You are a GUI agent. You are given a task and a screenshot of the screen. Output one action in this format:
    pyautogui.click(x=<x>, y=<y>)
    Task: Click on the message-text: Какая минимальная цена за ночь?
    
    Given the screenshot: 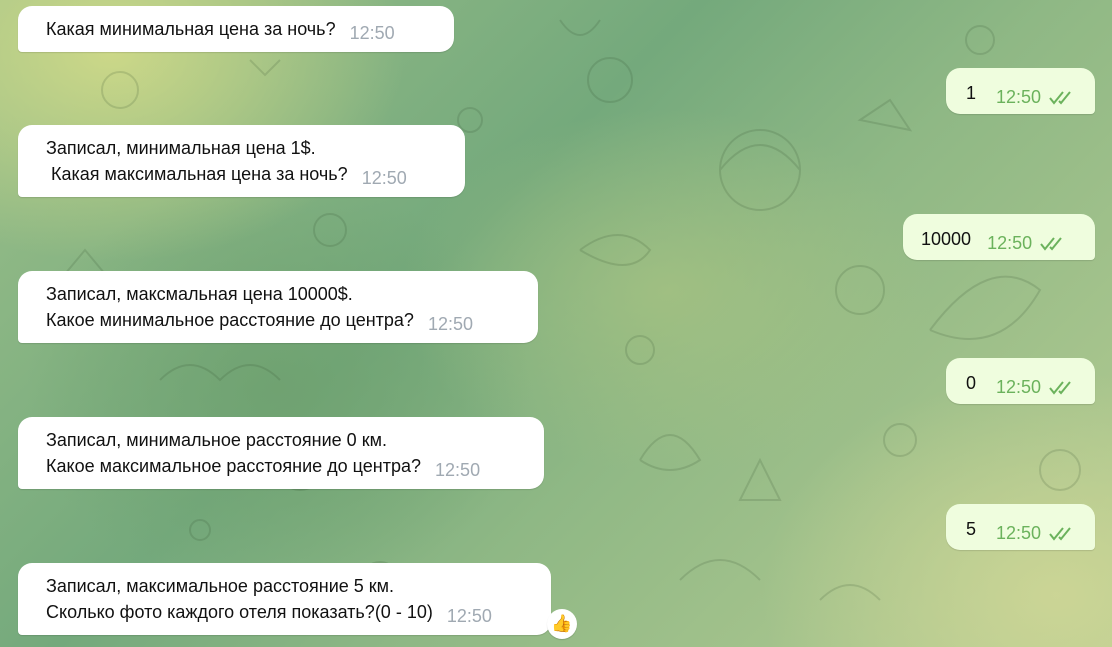 What is the action you would take?
    pyautogui.click(x=191, y=29)
    